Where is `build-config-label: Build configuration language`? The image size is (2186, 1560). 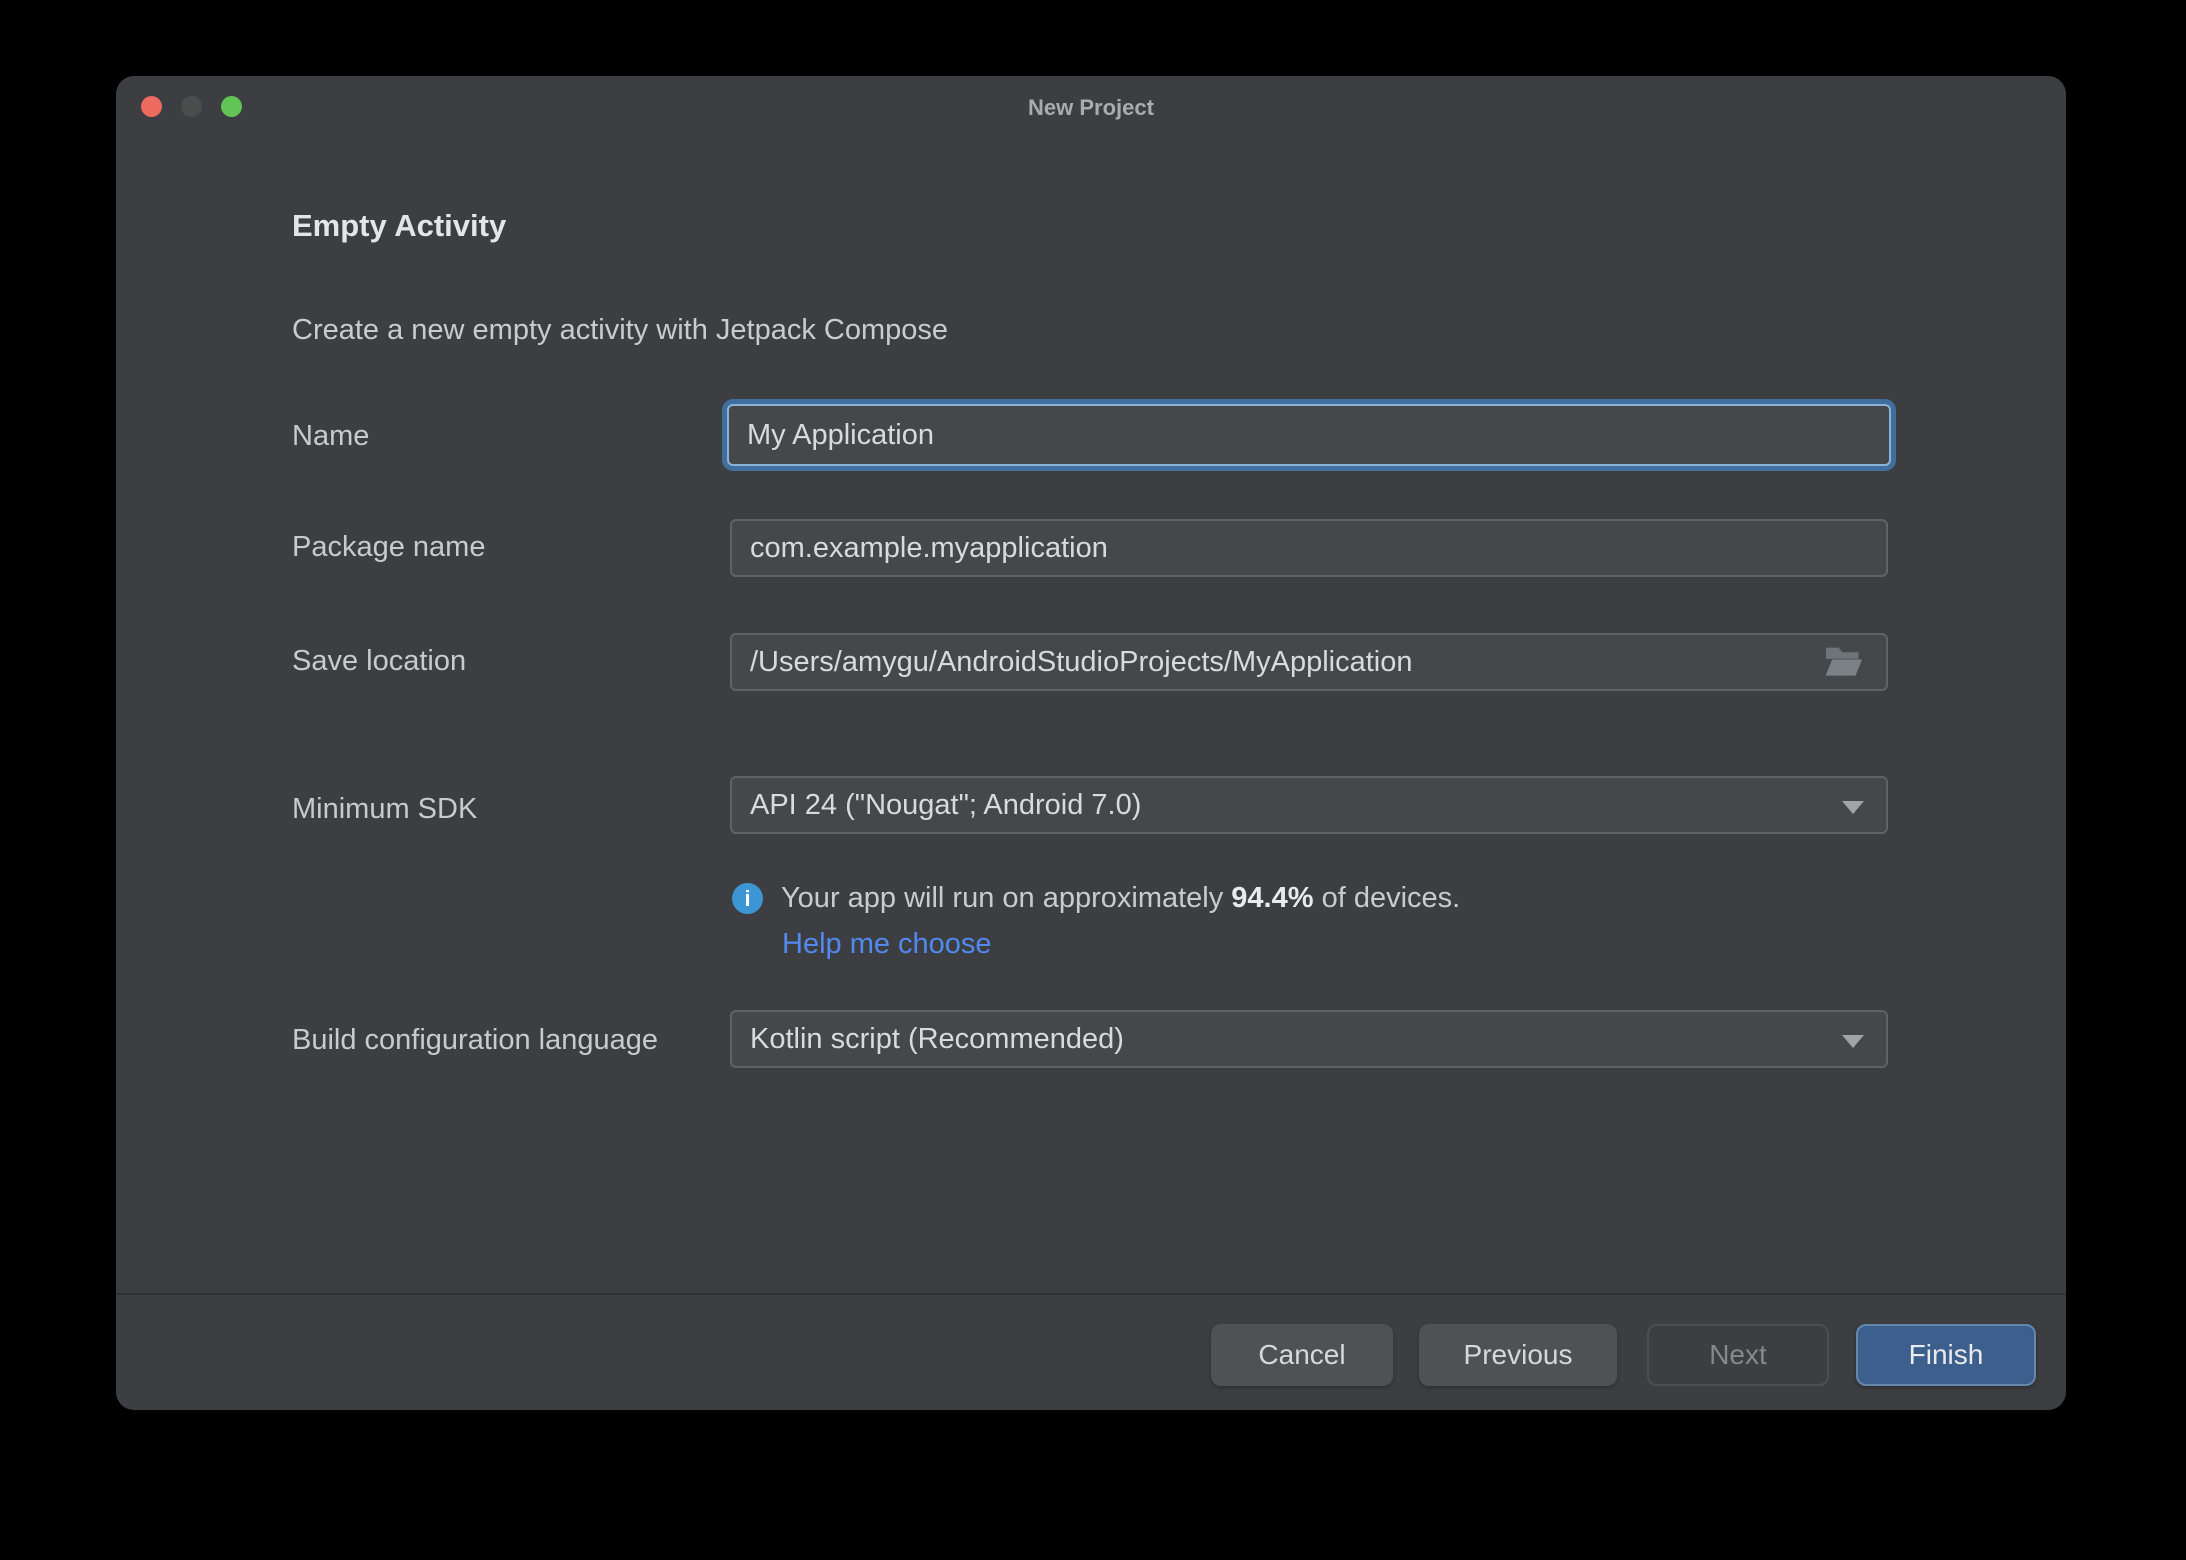 build-config-label: Build configuration language is located at coordinates (475, 1040).